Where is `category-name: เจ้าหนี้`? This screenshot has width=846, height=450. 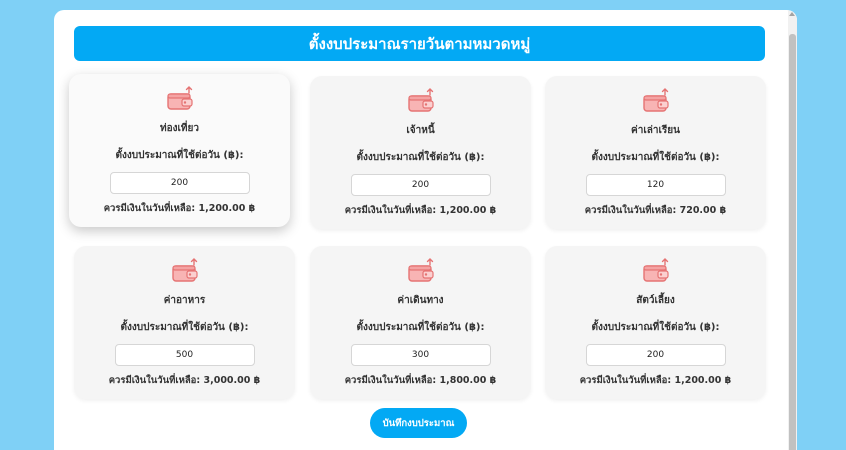
category-name: เจ้าหนี้ is located at coordinates (420, 130).